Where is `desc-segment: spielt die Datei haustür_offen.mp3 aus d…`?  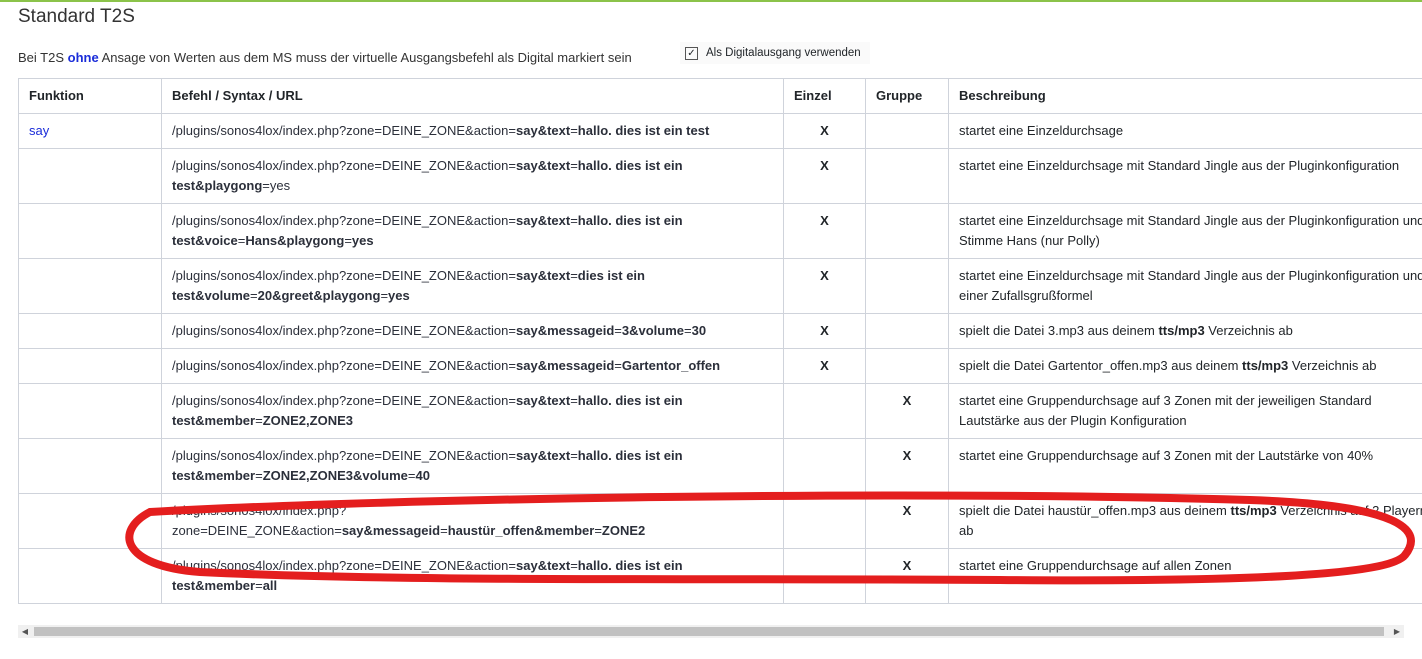 desc-segment: spielt die Datei haustür_offen.mp3 aus d… is located at coordinates (1095, 510).